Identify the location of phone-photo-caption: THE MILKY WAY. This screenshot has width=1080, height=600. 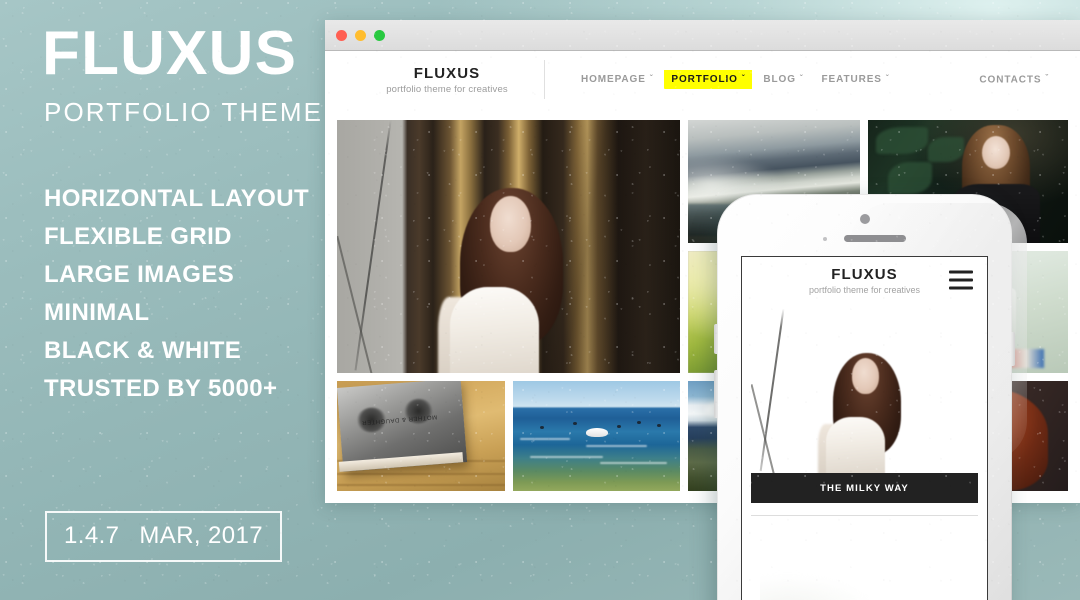
(864, 488).